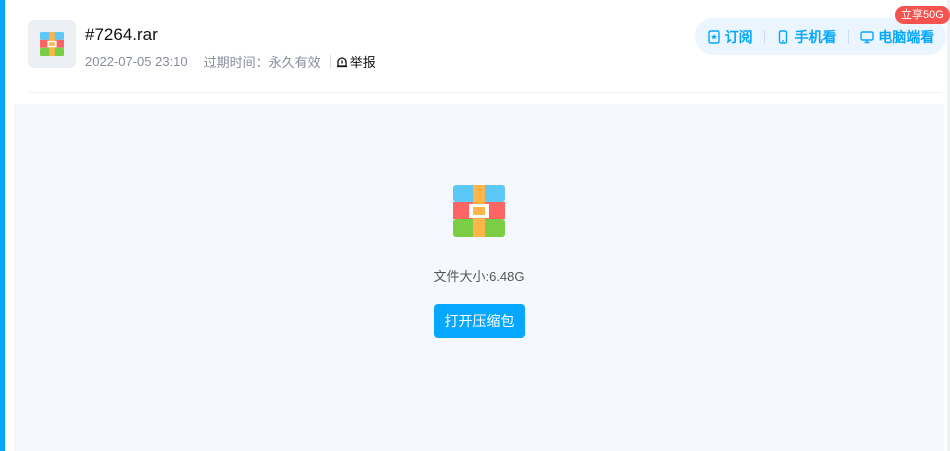  Describe the element at coordinates (294, 62) in the screenshot. I see `expire-value: 永久有效` at that location.